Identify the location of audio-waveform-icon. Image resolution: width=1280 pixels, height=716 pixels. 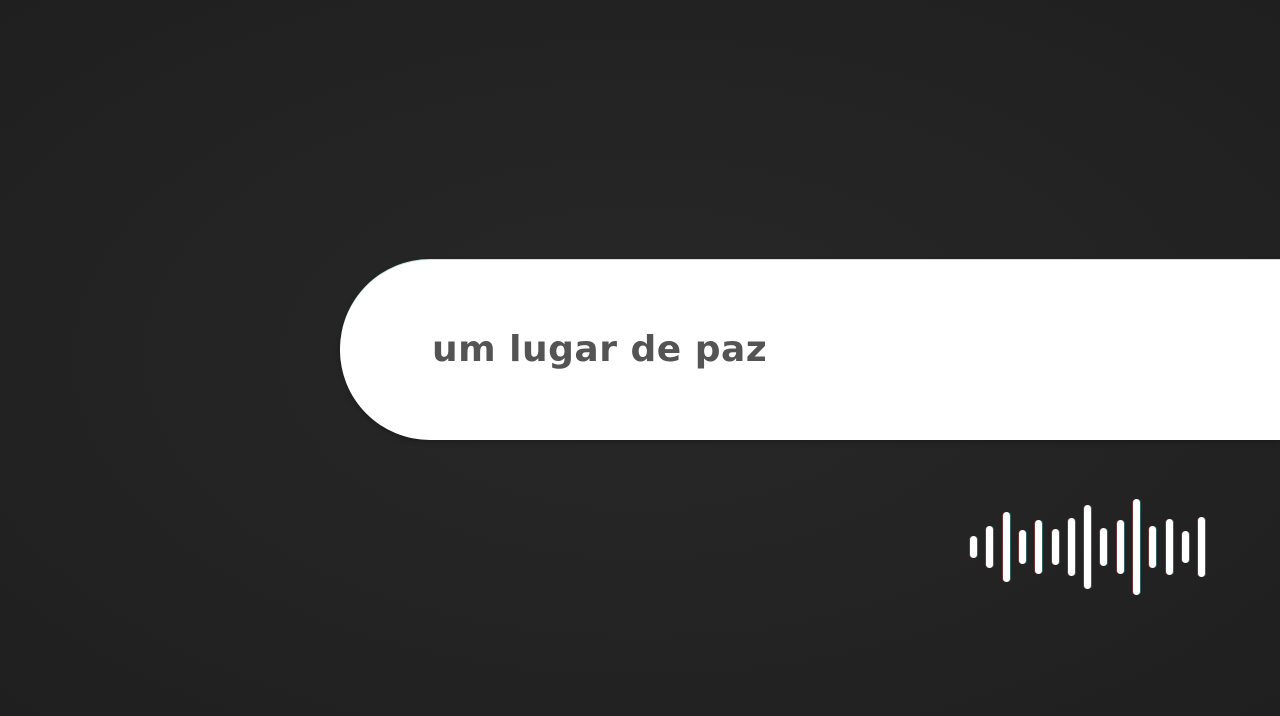
(1087, 547).